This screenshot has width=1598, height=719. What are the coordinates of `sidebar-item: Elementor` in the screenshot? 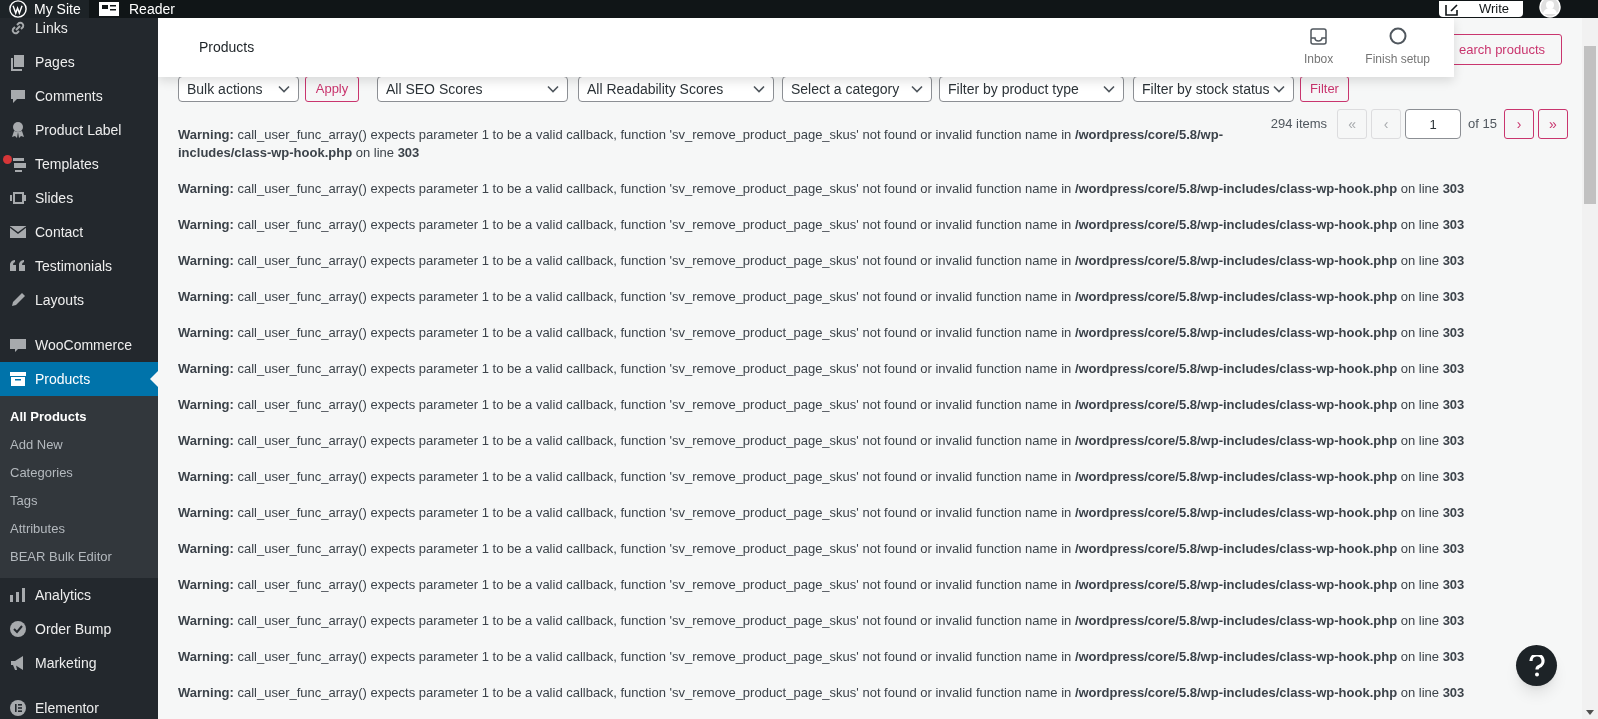 It's located at (79, 705).